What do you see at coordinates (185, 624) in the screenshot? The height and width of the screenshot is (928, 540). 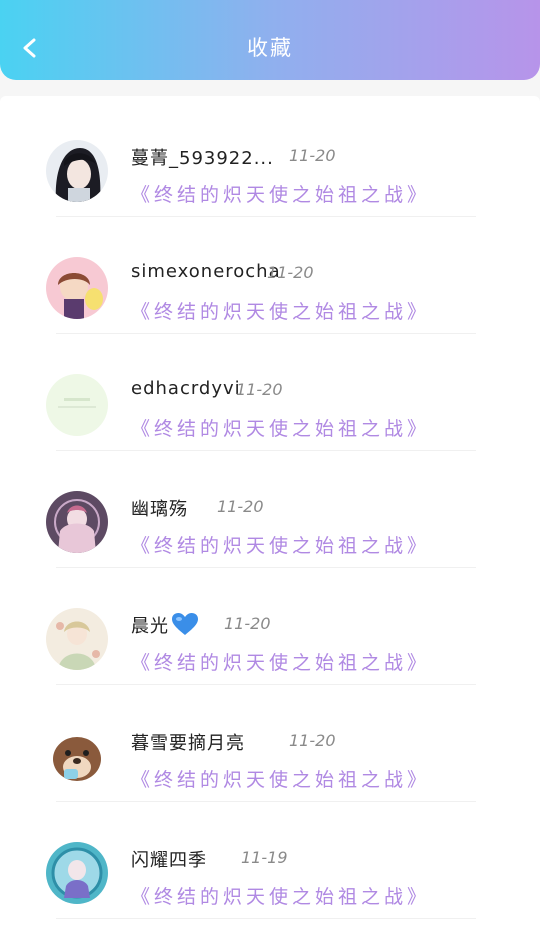 I see `blue-heart-icon` at bounding box center [185, 624].